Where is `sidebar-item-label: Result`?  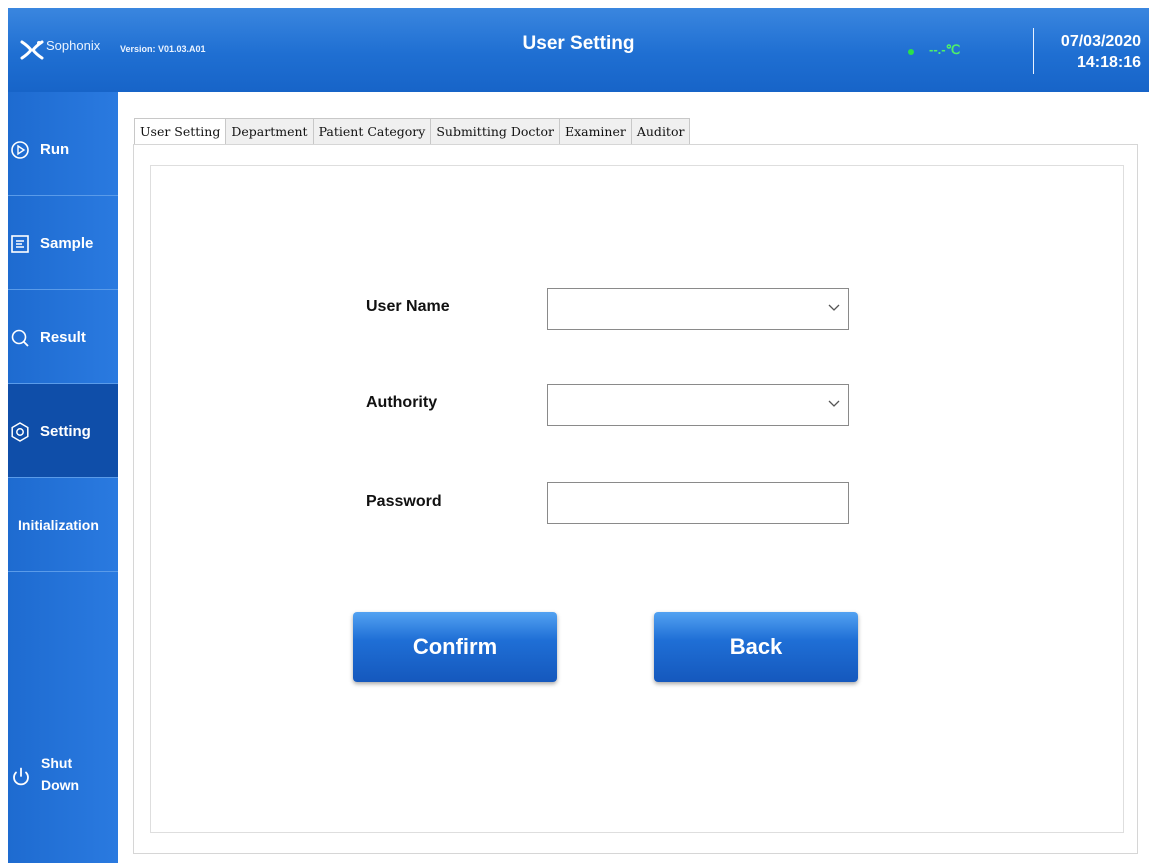
sidebar-item-label: Result is located at coordinates (63, 337).